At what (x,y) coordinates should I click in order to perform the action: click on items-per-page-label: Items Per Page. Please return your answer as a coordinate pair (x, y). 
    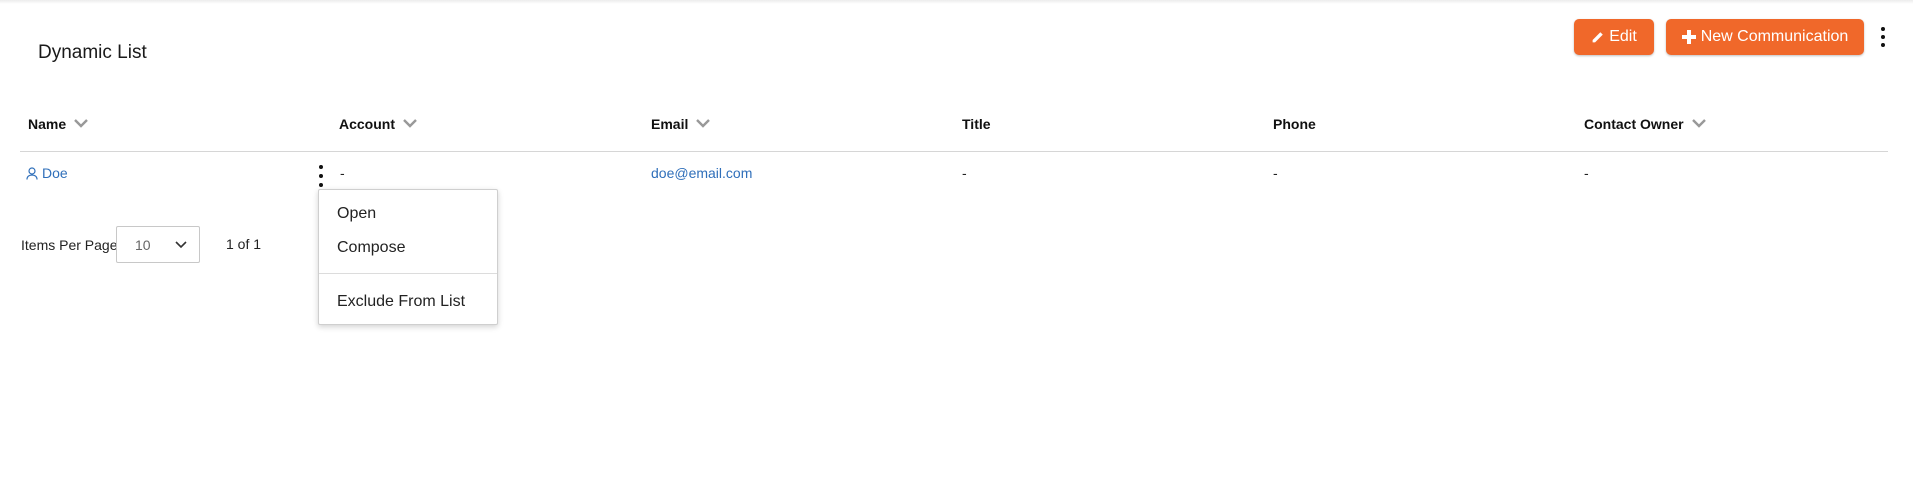
    Looking at the image, I should click on (69, 244).